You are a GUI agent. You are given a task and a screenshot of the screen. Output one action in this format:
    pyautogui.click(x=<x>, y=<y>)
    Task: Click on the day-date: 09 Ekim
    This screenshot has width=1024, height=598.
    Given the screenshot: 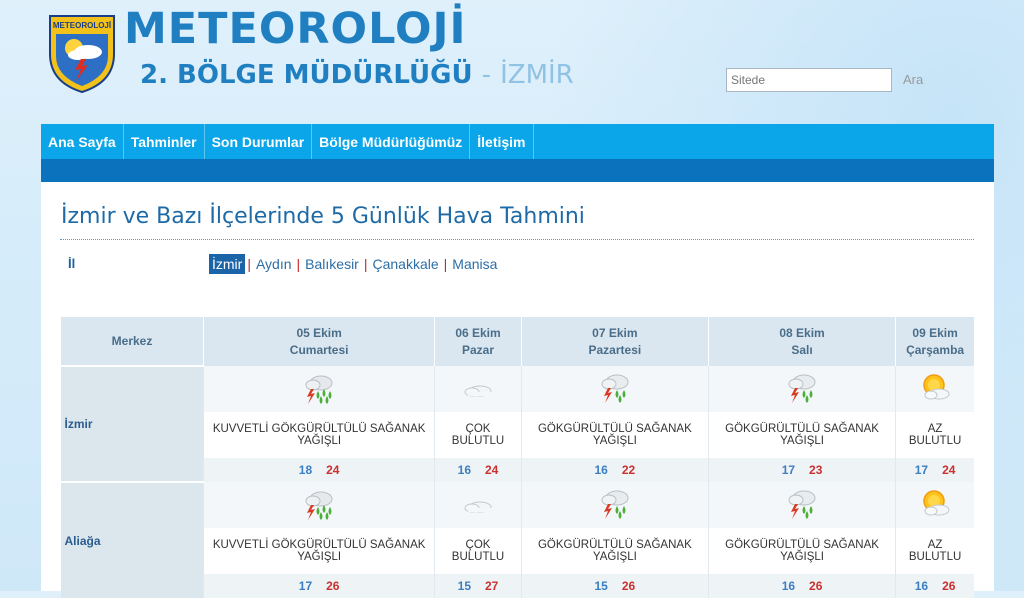 What is the action you would take?
    pyautogui.click(x=935, y=332)
    